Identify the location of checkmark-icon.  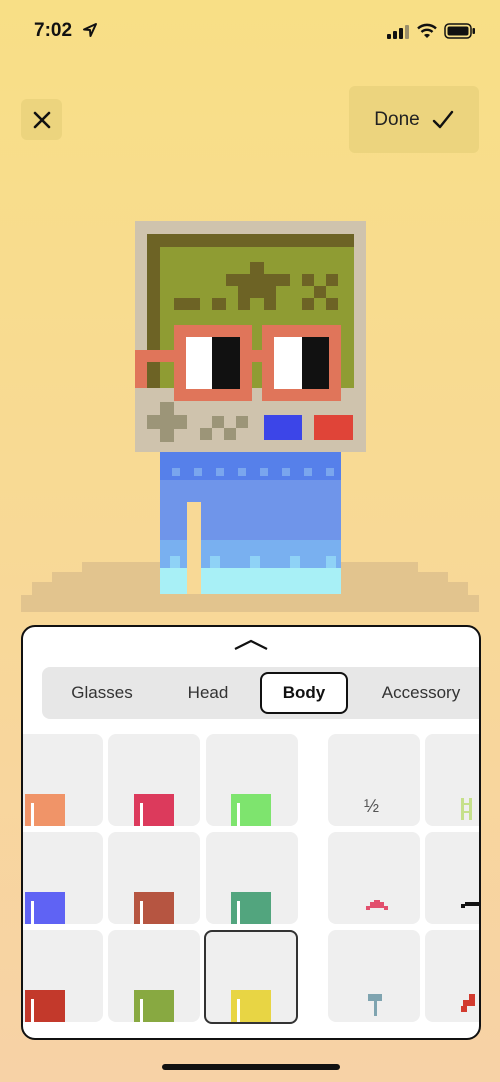
(442, 119).